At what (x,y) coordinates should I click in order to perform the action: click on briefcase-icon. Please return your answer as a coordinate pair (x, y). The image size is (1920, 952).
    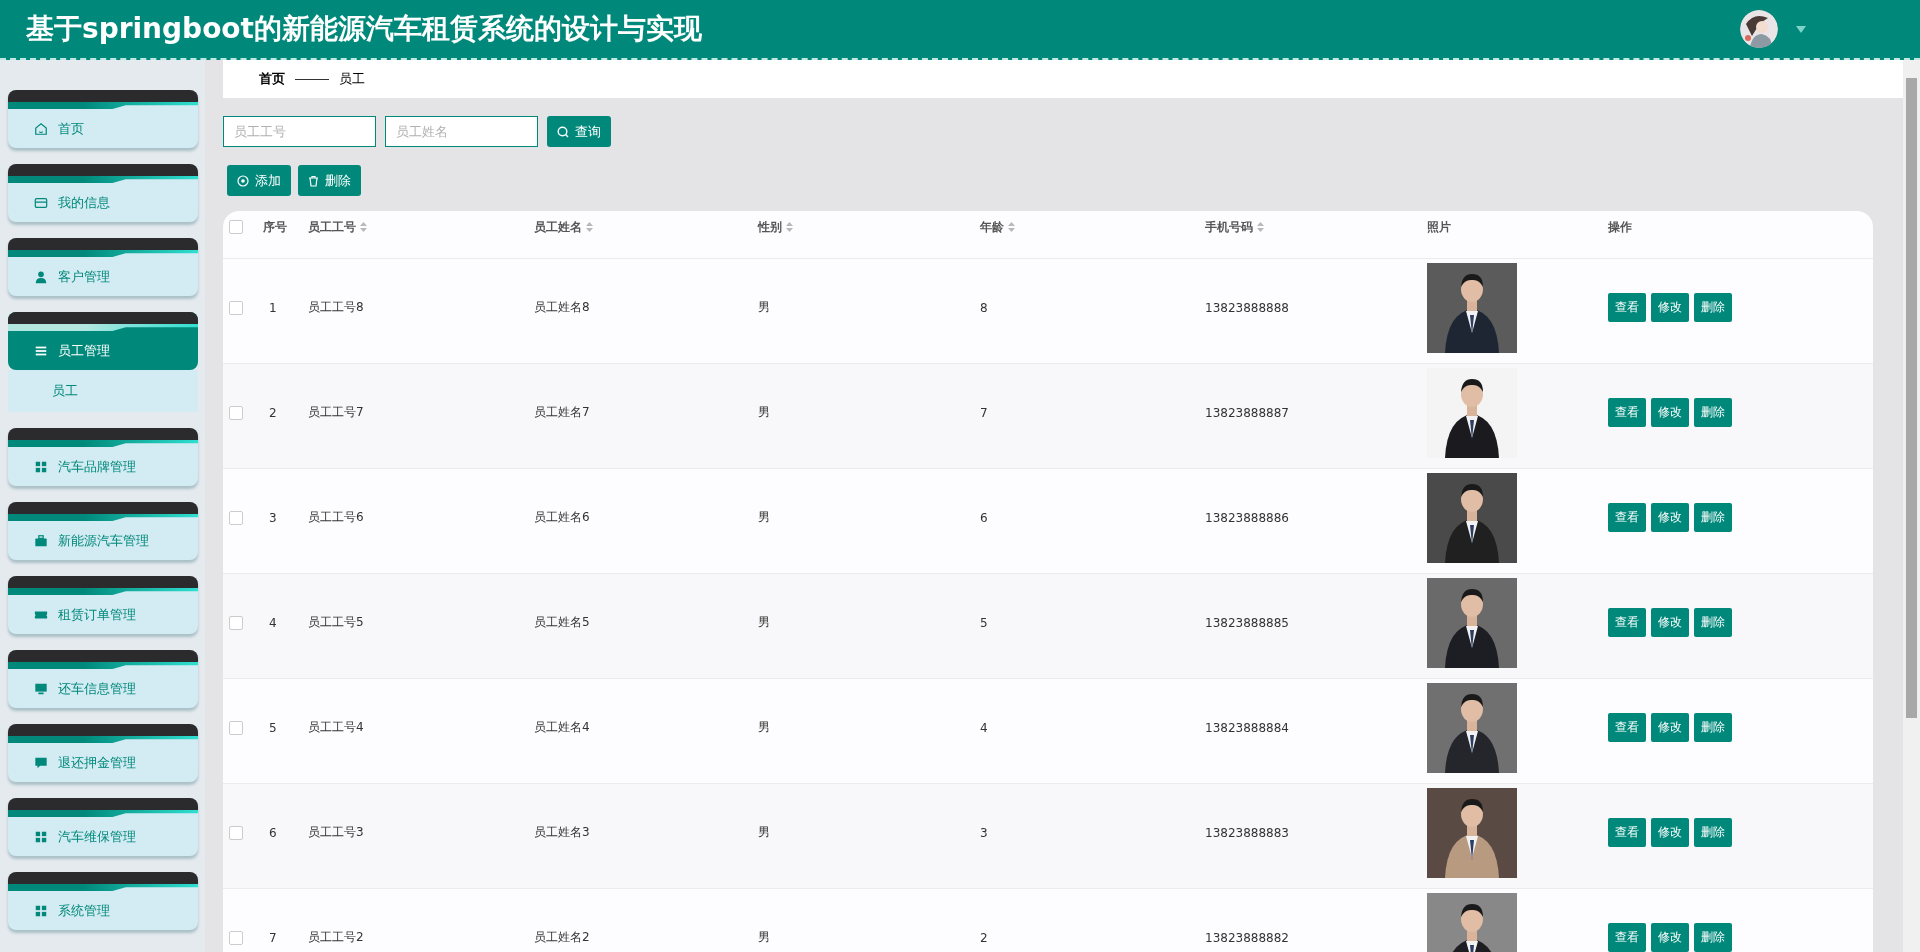
    Looking at the image, I should click on (41, 540).